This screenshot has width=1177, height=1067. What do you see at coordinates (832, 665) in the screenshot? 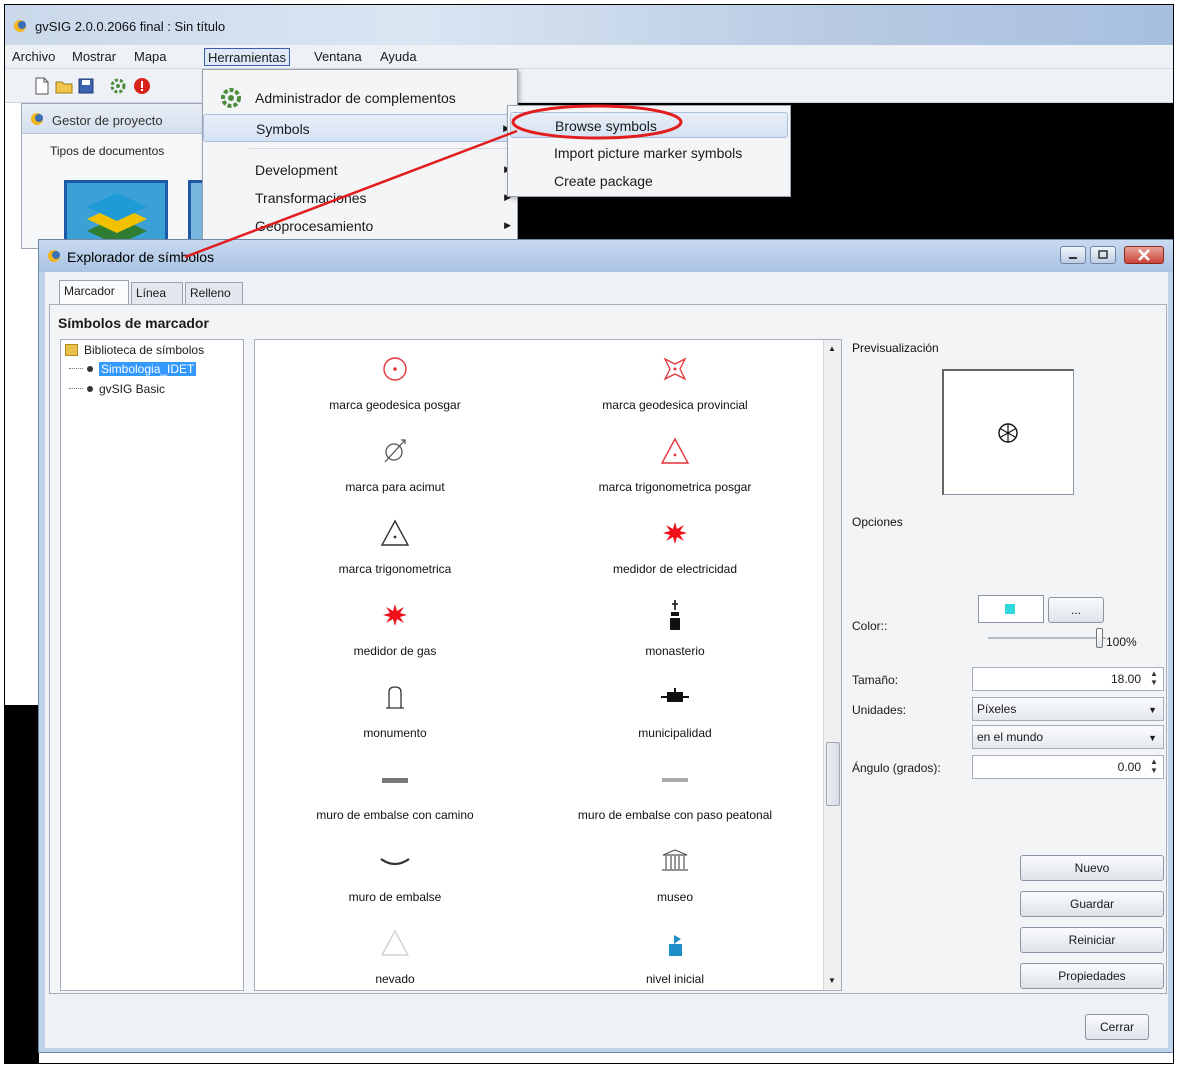
I see `symbol-grid-scrollbar: ▲ ▼` at bounding box center [832, 665].